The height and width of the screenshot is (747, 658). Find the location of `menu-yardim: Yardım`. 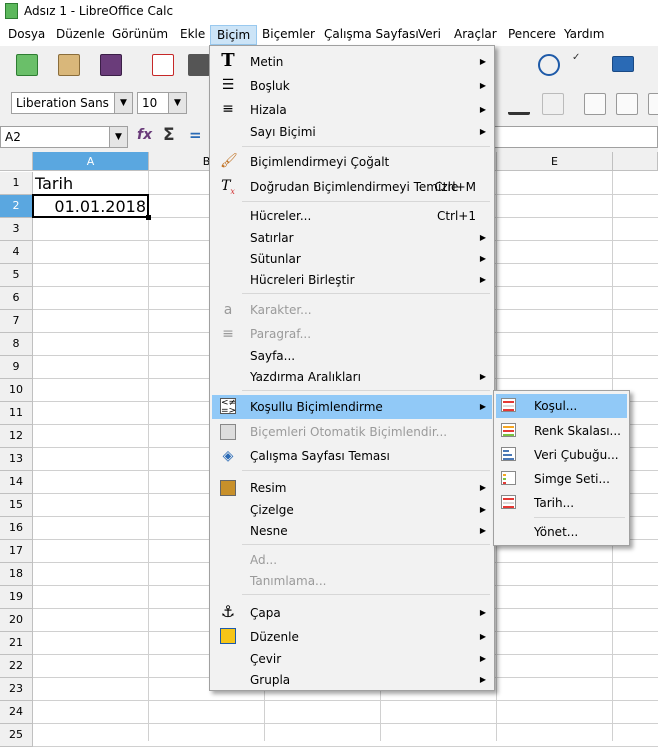

menu-yardim: Yardım is located at coordinates (584, 35).